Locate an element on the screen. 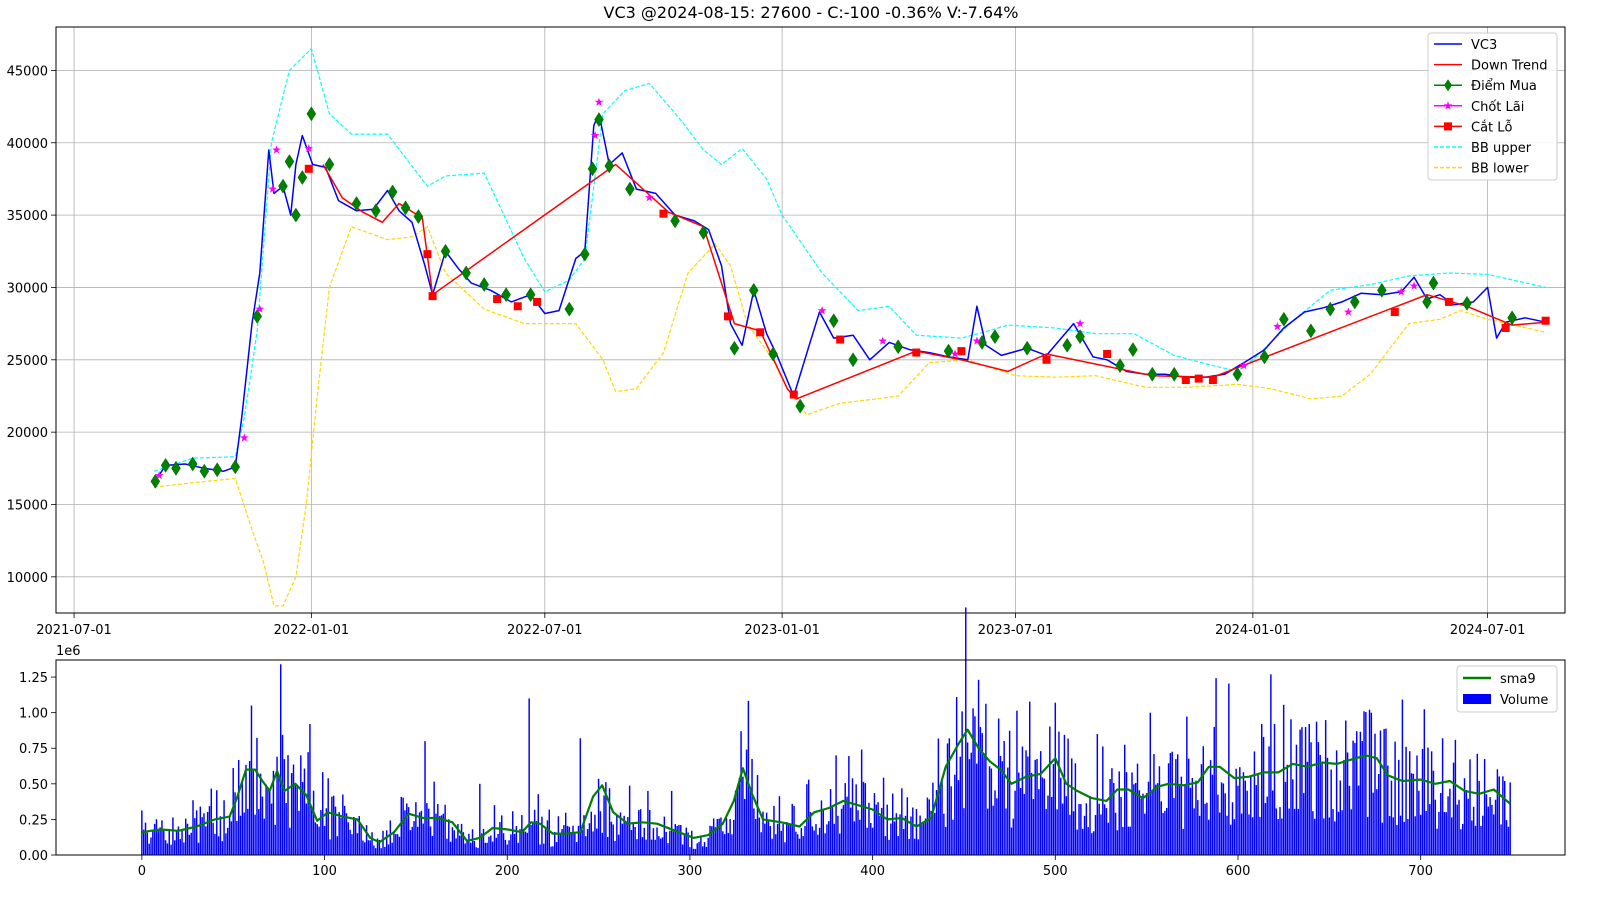  y-tick-label: 45000 is located at coordinates (27, 71).